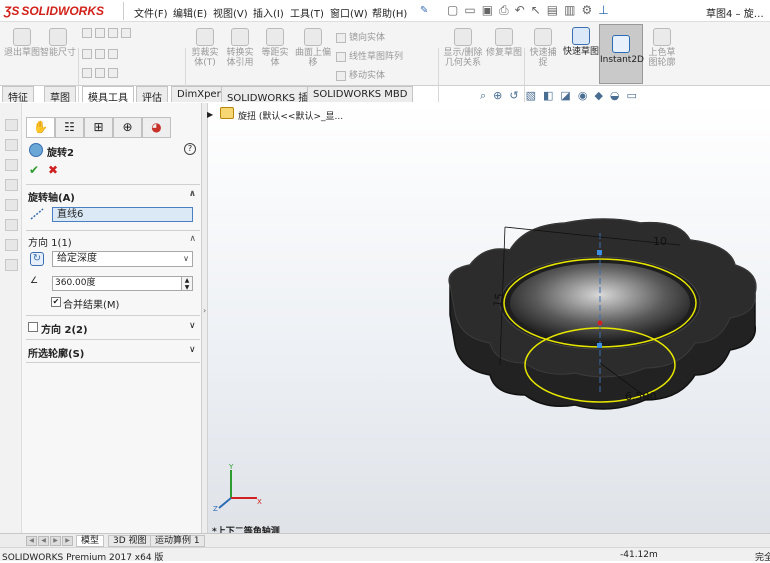  I want to click on tab-motion-study: 运动算例 1, so click(177, 541).